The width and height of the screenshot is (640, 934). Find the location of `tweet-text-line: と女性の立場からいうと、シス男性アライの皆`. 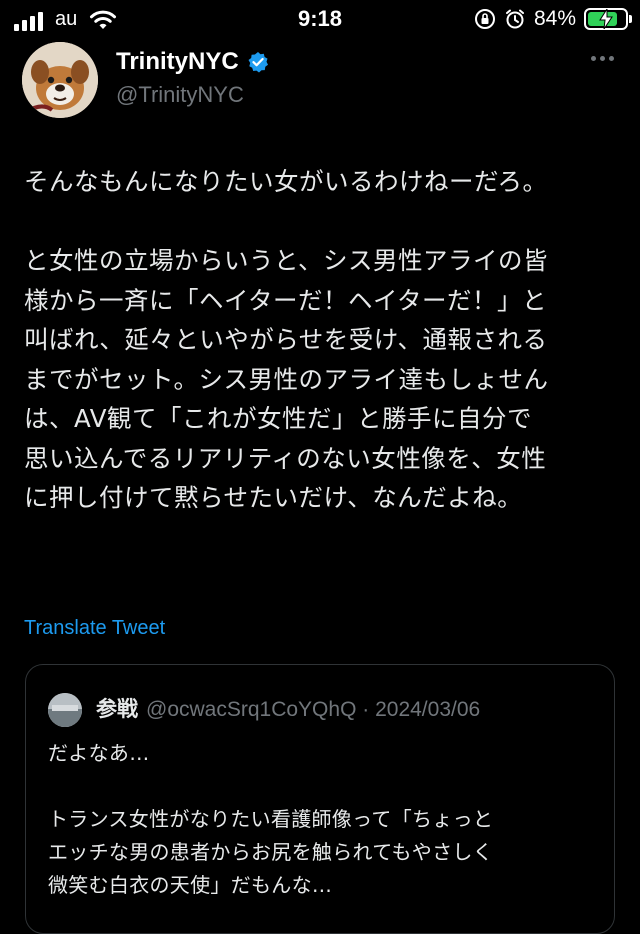

tweet-text-line: と女性の立場からいうと、シス男性アライの皆 is located at coordinates (286, 260).